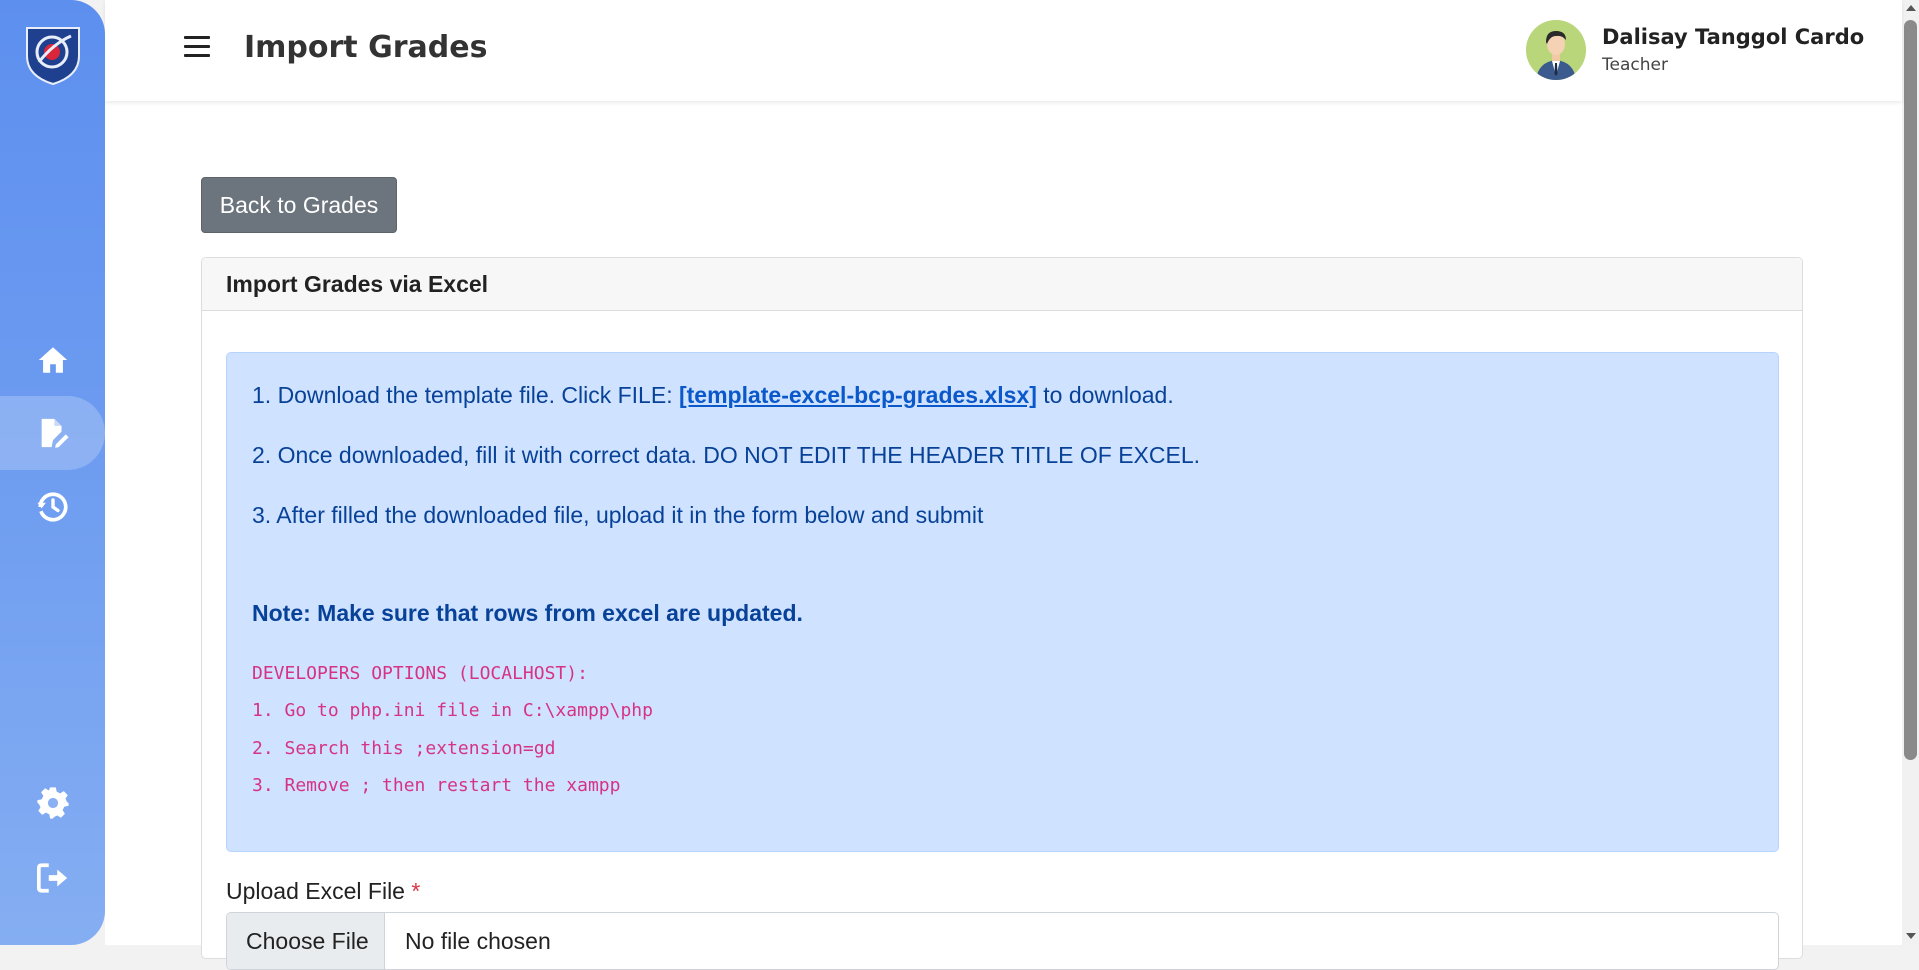 The width and height of the screenshot is (1919, 970). Describe the element at coordinates (436, 785) in the screenshot. I see `dev-options-line-3: 3. Remove ; then restart the xampp` at that location.